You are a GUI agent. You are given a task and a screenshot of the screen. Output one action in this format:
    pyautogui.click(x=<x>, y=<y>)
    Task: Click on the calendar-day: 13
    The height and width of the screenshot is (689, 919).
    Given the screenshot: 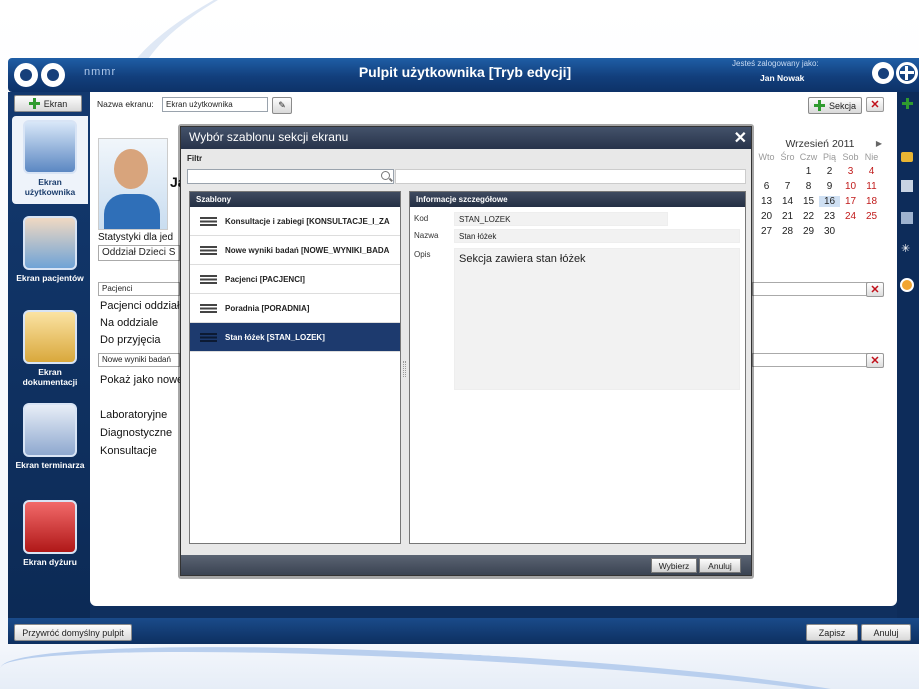 What is the action you would take?
    pyautogui.click(x=766, y=201)
    